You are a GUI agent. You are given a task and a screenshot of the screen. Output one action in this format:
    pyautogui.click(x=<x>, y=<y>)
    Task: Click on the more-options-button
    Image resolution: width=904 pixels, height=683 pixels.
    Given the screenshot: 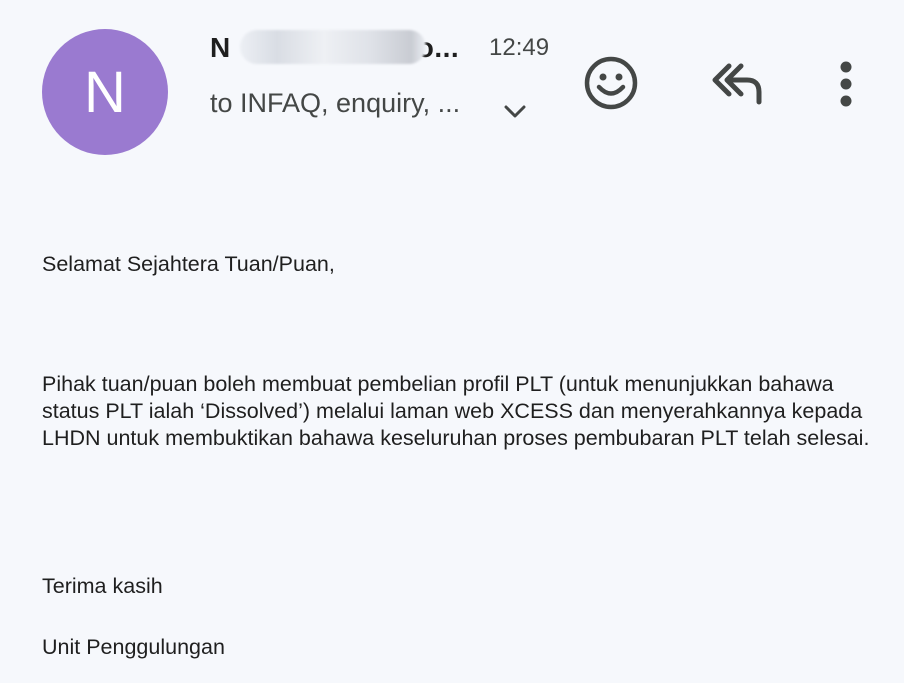 What is the action you would take?
    pyautogui.click(x=846, y=84)
    